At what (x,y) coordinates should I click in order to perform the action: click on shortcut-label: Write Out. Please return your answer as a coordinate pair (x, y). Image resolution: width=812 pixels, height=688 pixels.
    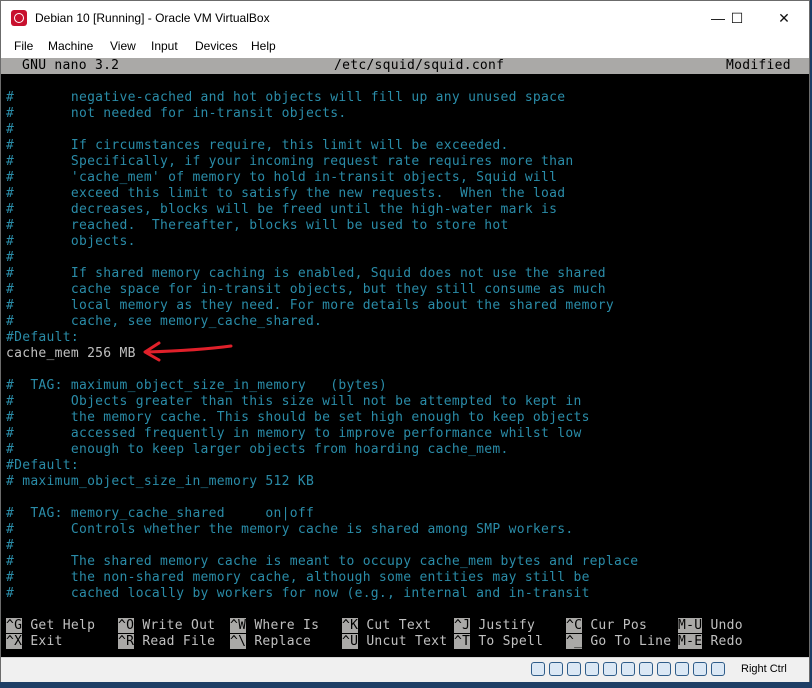
    Looking at the image, I should click on (179, 625).